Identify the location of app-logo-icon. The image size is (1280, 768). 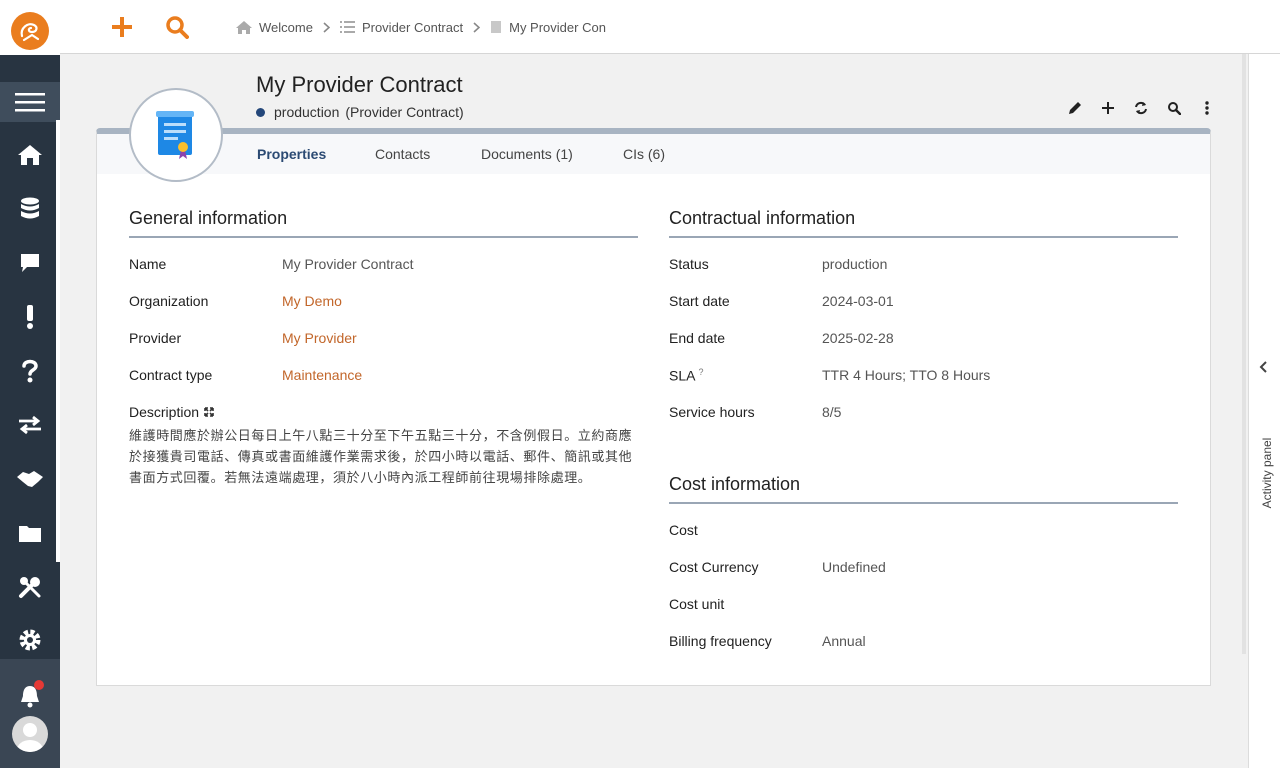
(30, 31).